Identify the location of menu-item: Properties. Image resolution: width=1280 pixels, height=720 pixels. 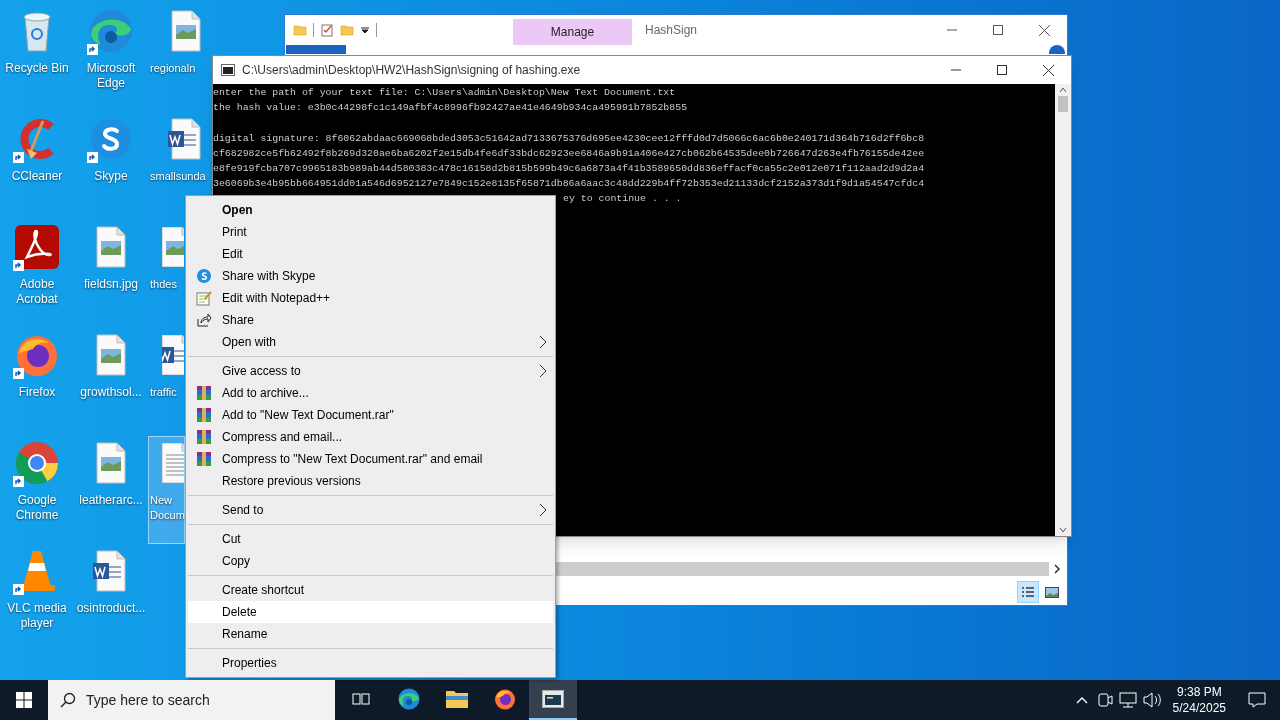
(370, 663).